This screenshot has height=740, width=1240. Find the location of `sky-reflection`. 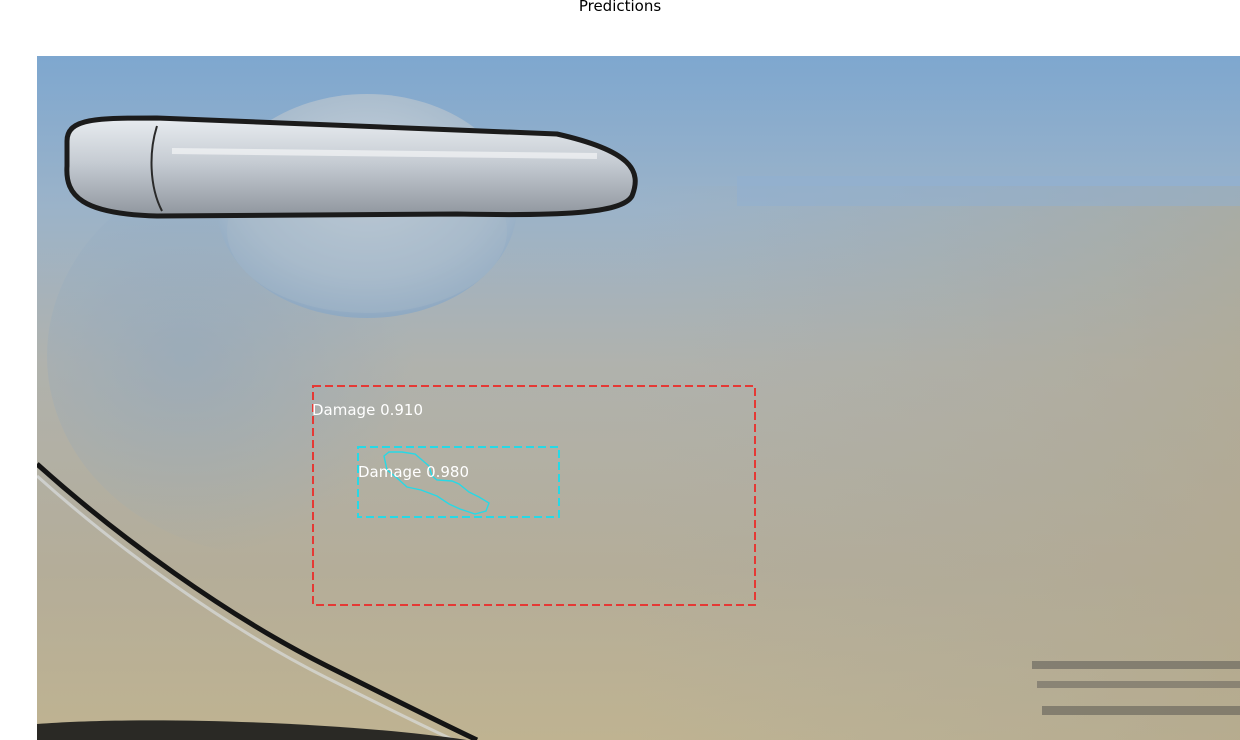

sky-reflection is located at coordinates (988, 191).